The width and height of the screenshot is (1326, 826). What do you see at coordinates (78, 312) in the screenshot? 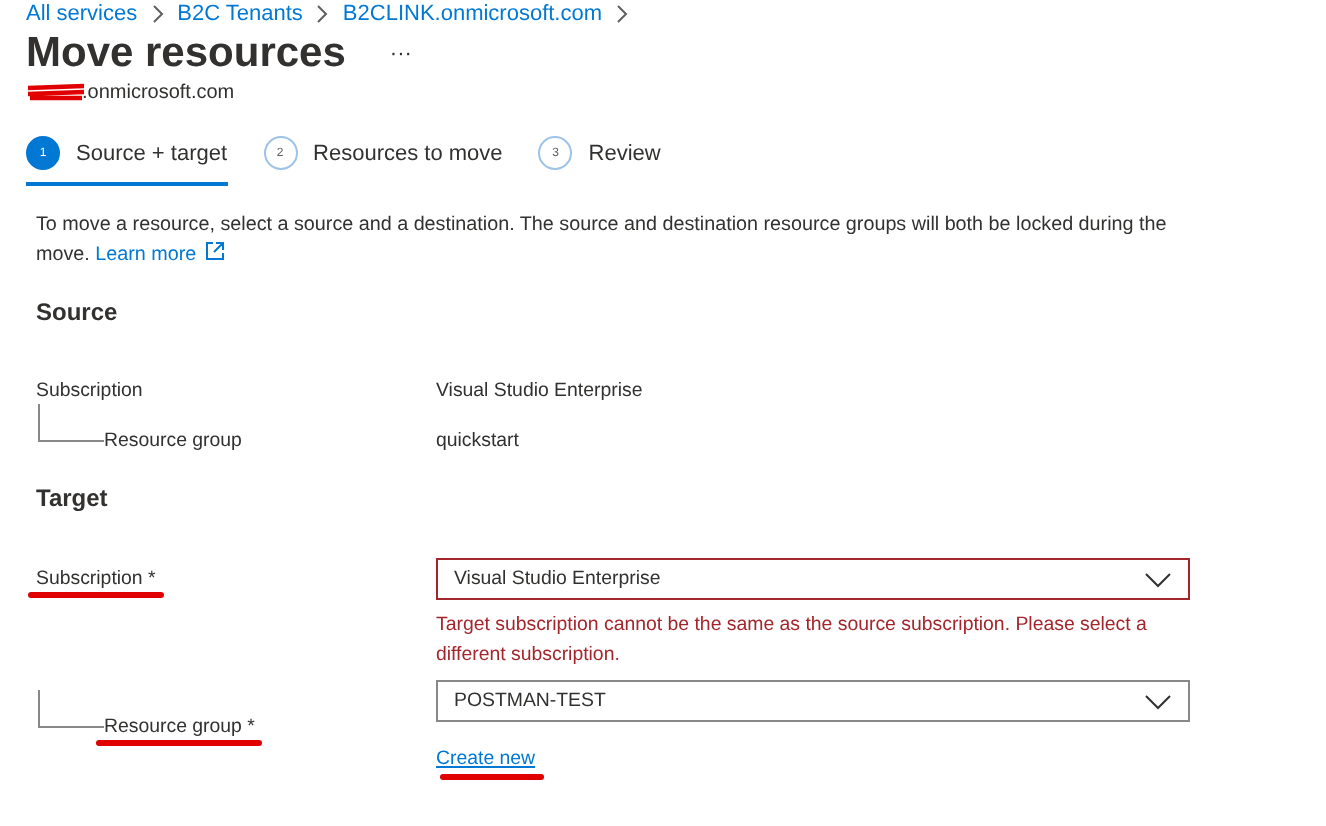
I see `section-heading: Source` at bounding box center [78, 312].